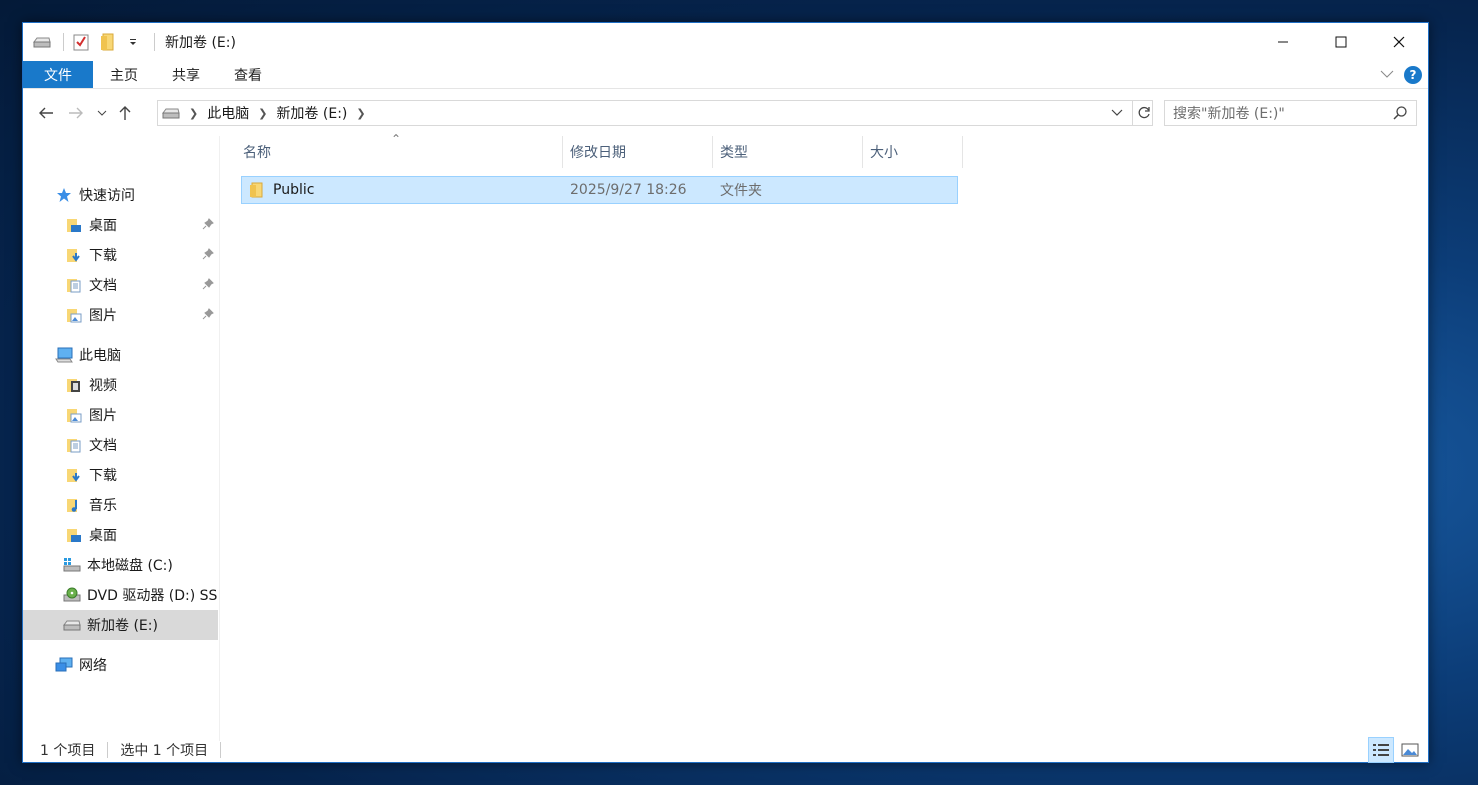  Describe the element at coordinates (257, 190) in the screenshot. I see `folder-icon` at that location.